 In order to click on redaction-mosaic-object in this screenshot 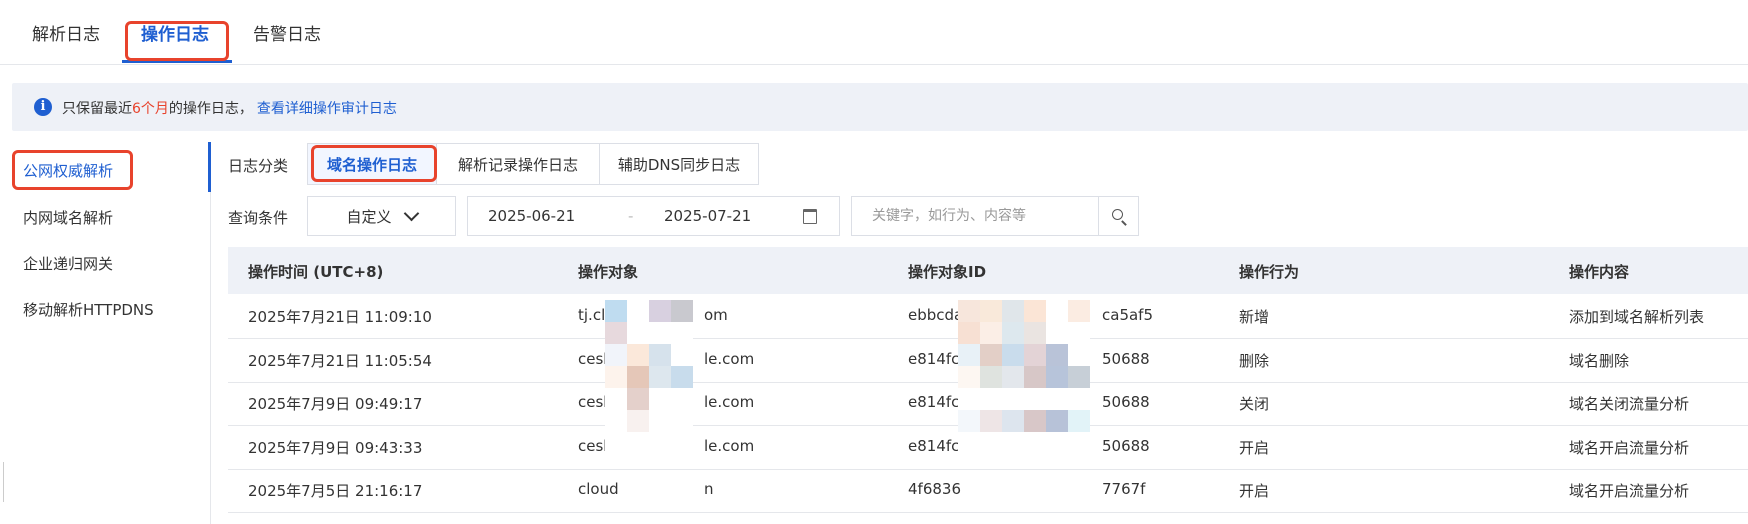, I will do `click(653, 386)`.